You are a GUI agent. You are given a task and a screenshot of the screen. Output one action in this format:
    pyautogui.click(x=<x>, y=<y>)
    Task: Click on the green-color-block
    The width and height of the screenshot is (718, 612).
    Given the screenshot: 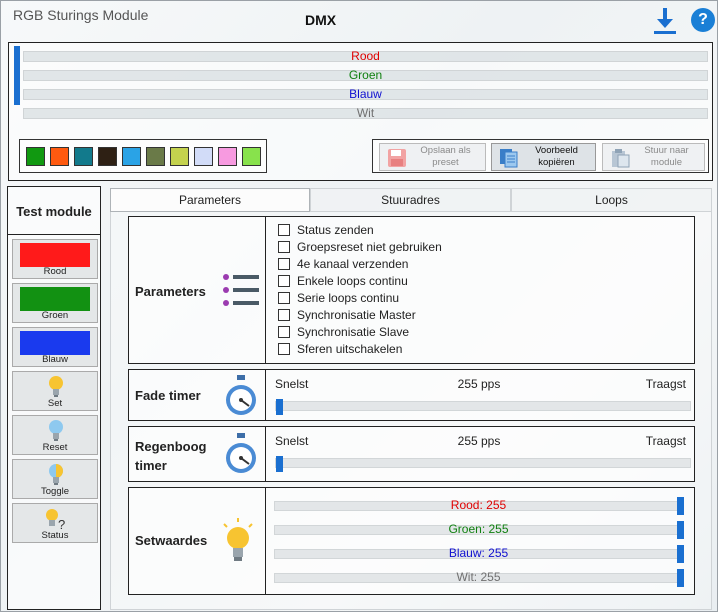 What is the action you would take?
    pyautogui.click(x=55, y=299)
    